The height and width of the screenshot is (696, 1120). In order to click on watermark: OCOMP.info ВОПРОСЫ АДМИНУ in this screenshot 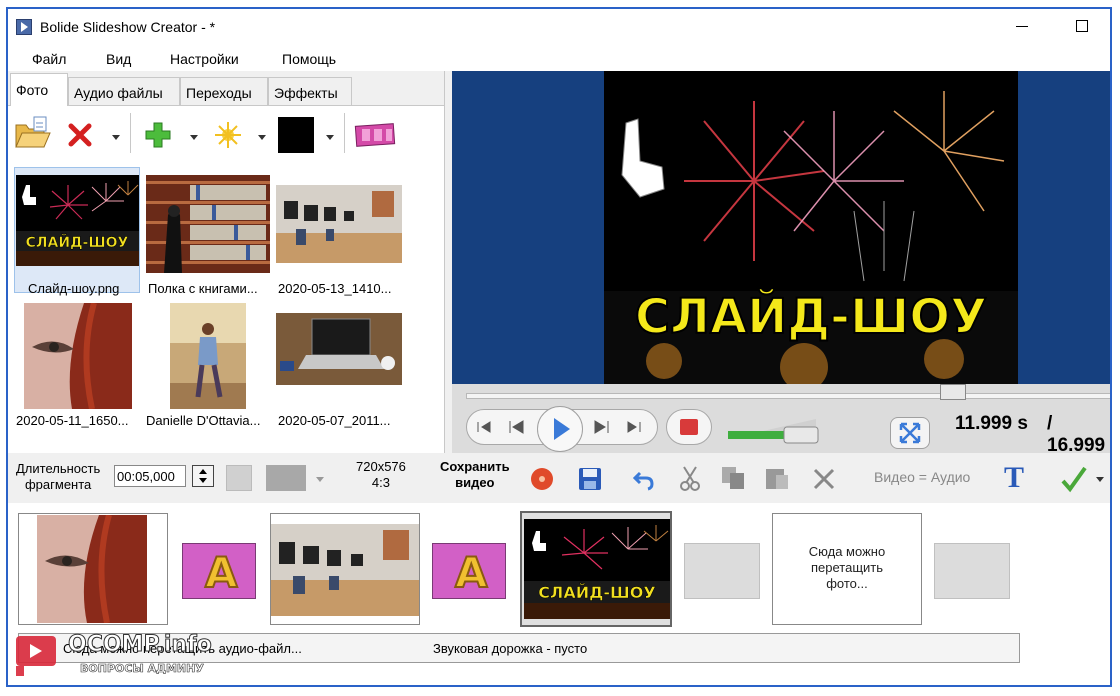, I will do `click(122, 652)`.